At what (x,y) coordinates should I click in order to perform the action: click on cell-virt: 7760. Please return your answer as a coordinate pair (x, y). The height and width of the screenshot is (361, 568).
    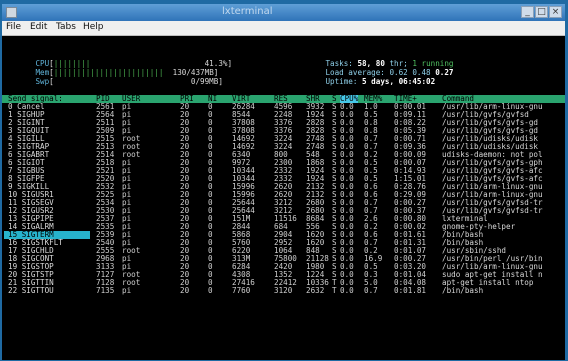
    Looking at the image, I should click on (241, 290).